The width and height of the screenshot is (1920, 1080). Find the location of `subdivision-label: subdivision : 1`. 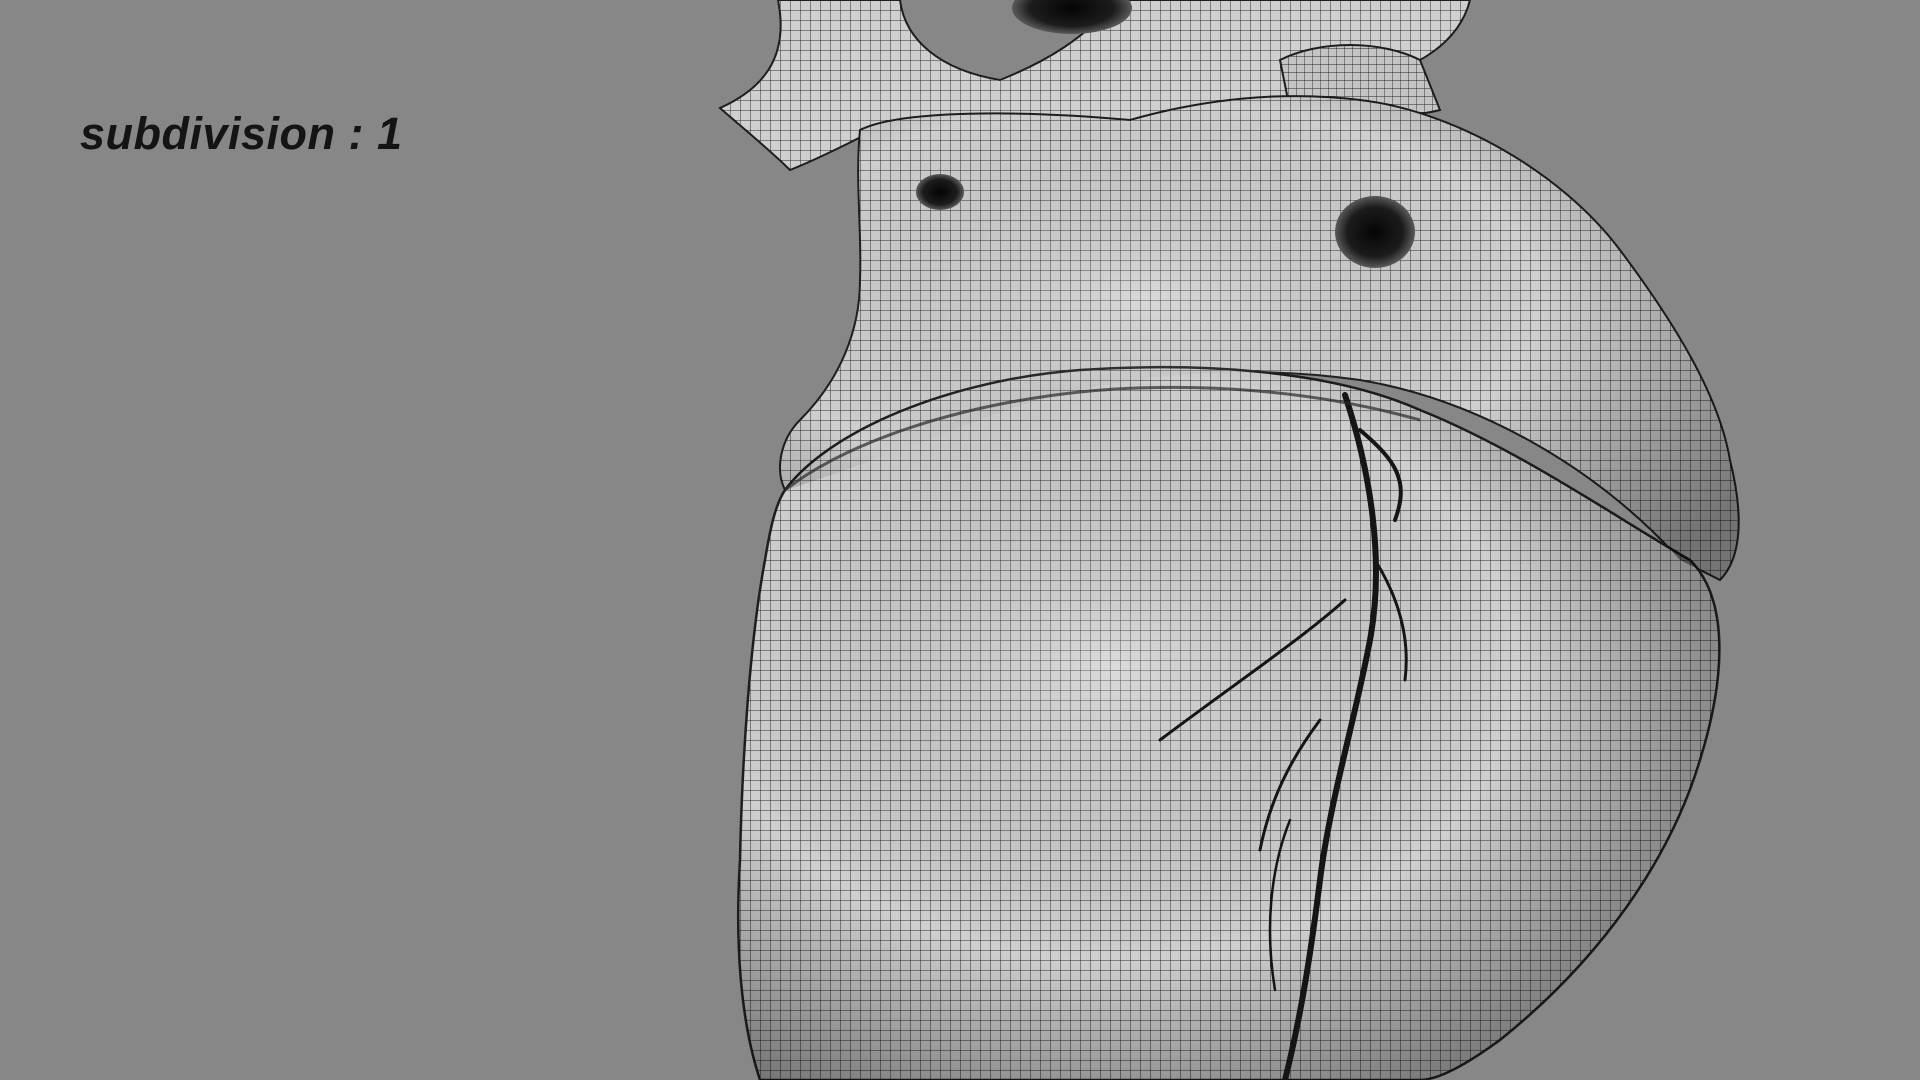

subdivision-label: subdivision : 1 is located at coordinates (241, 133).